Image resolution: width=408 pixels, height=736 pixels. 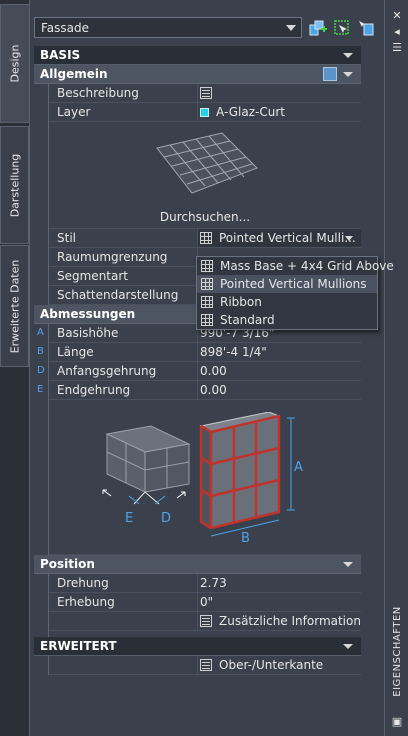 I want to click on curtain-wall-dimension-image: E D A B, so click(x=202, y=477).